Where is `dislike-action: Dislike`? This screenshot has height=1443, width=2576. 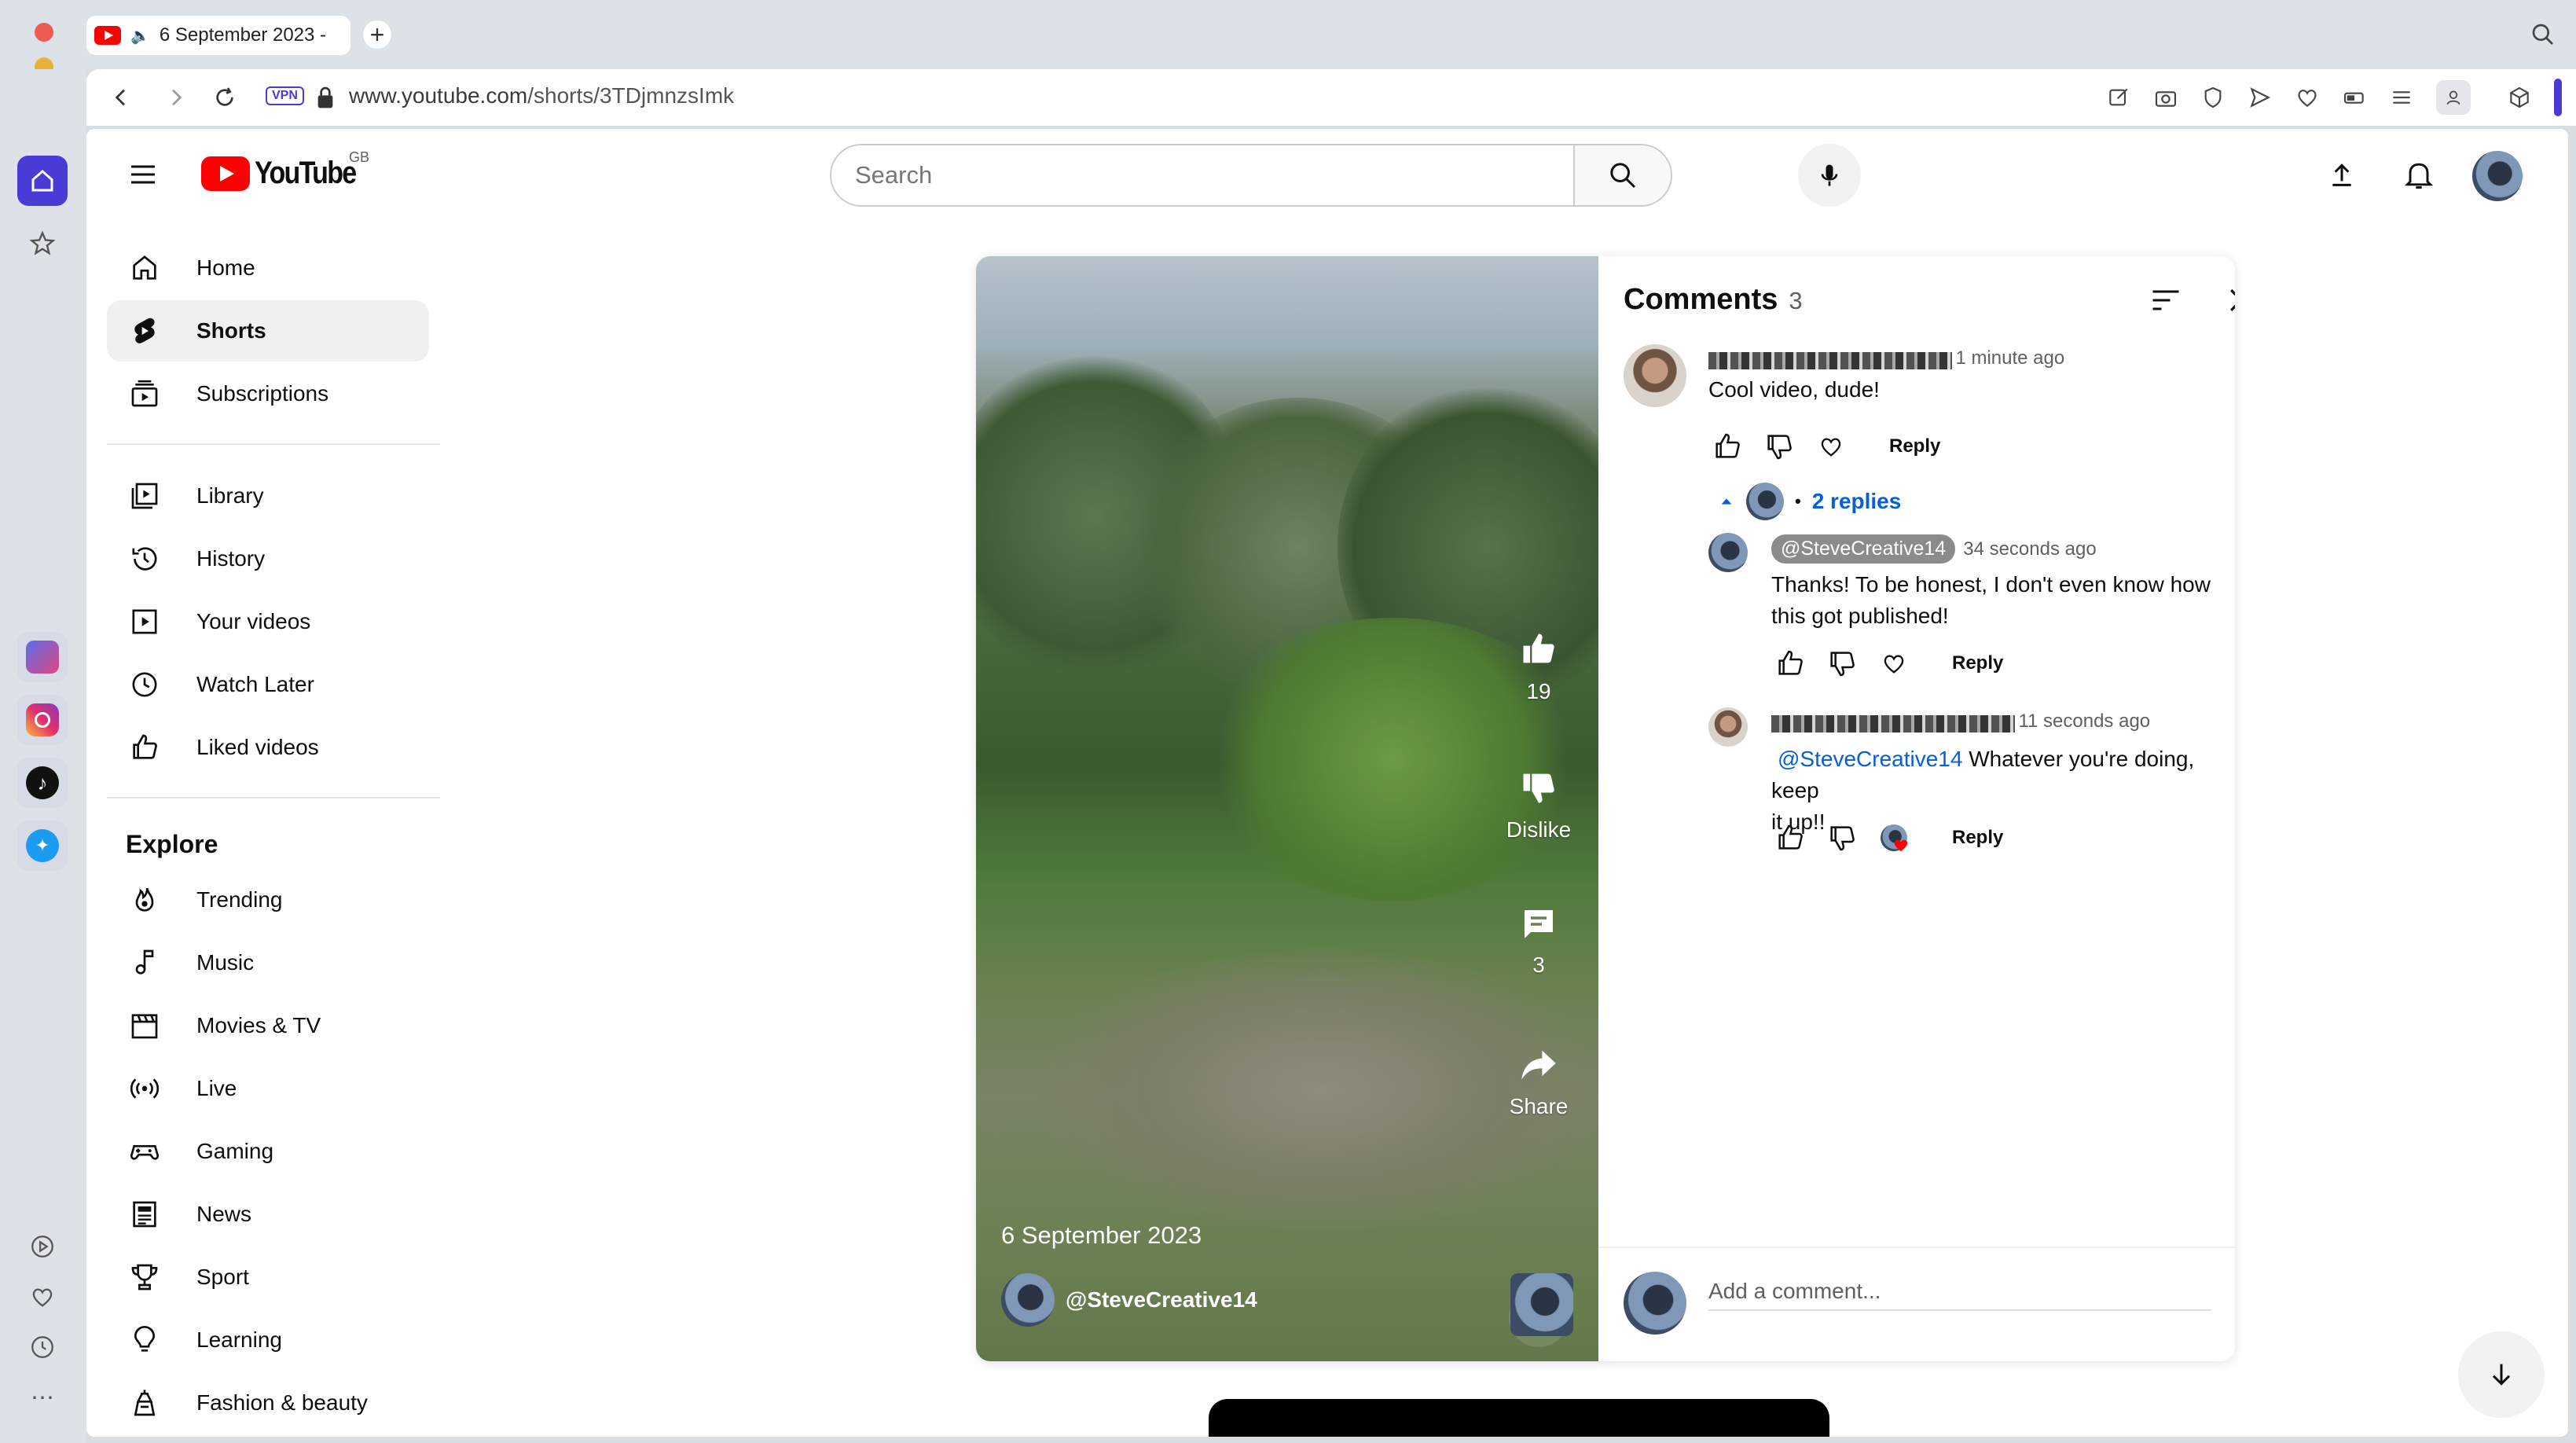 dislike-action: Dislike is located at coordinates (1538, 805).